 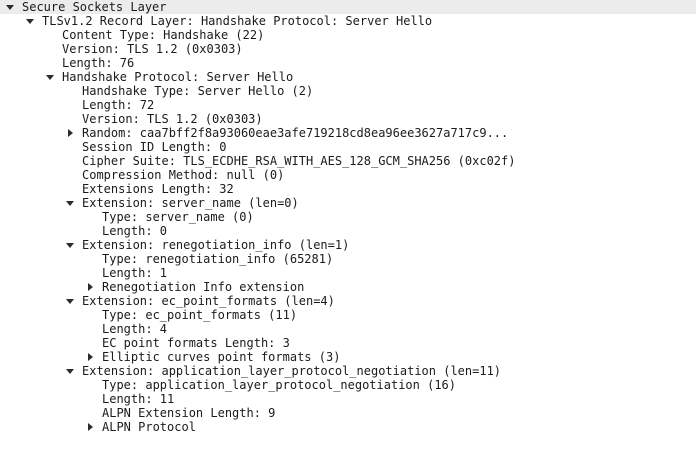 What do you see at coordinates (348, 301) in the screenshot?
I see `tree-row: Extension: ec_point_formats (len=4)` at bounding box center [348, 301].